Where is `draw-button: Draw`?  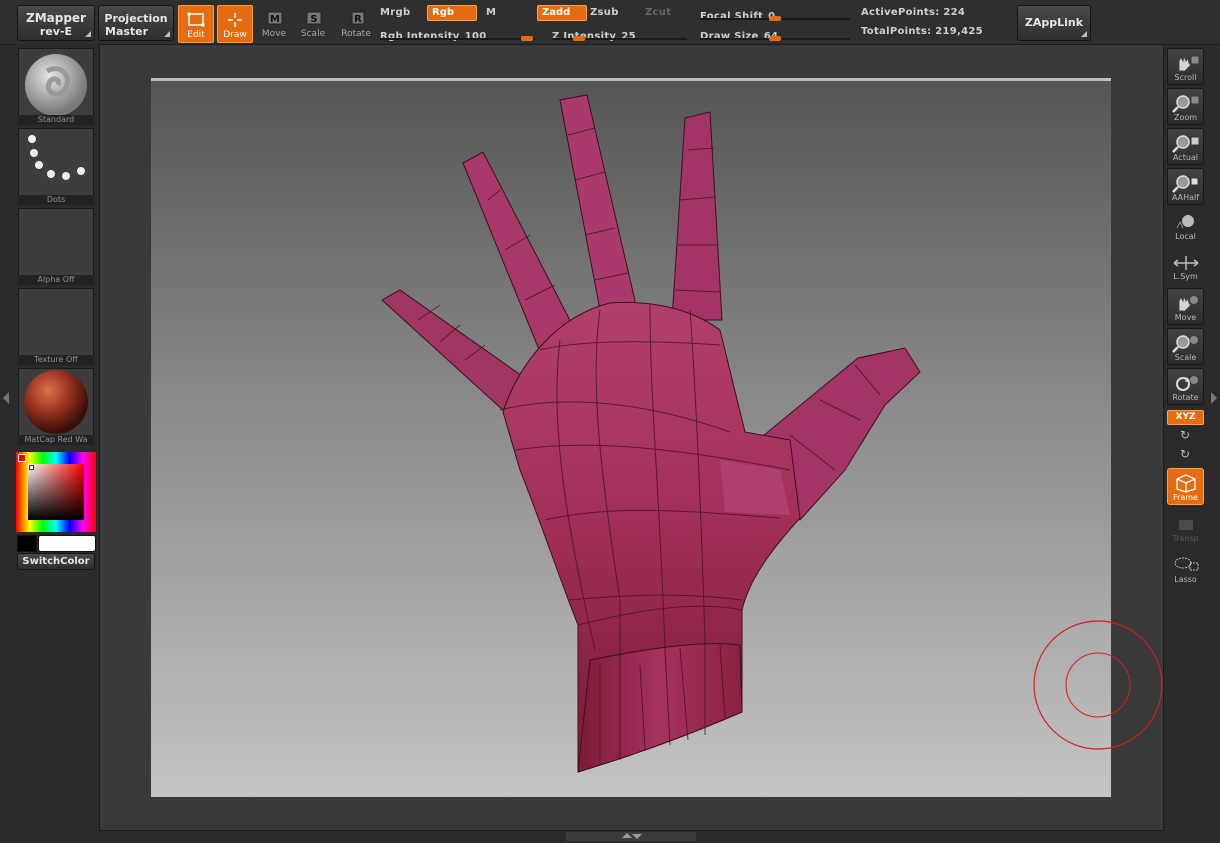 draw-button: Draw is located at coordinates (235, 24).